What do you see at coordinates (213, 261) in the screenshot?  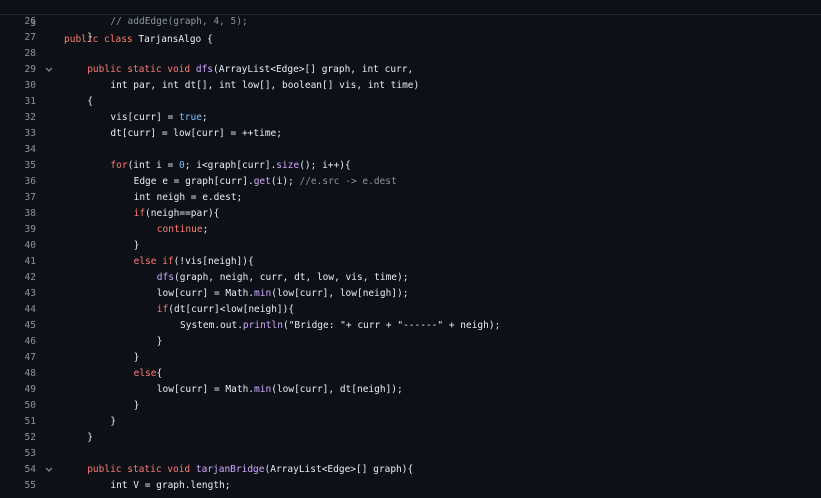 I see `code-token: (!vis[neigh]){` at bounding box center [213, 261].